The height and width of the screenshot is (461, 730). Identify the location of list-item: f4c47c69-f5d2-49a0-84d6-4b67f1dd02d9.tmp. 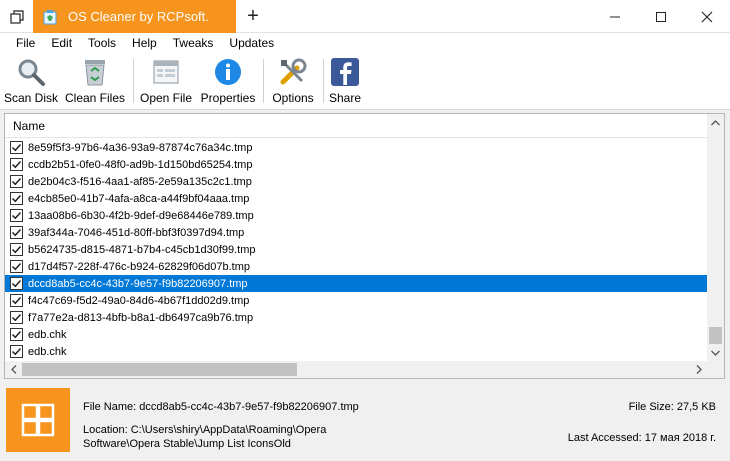
(356, 300).